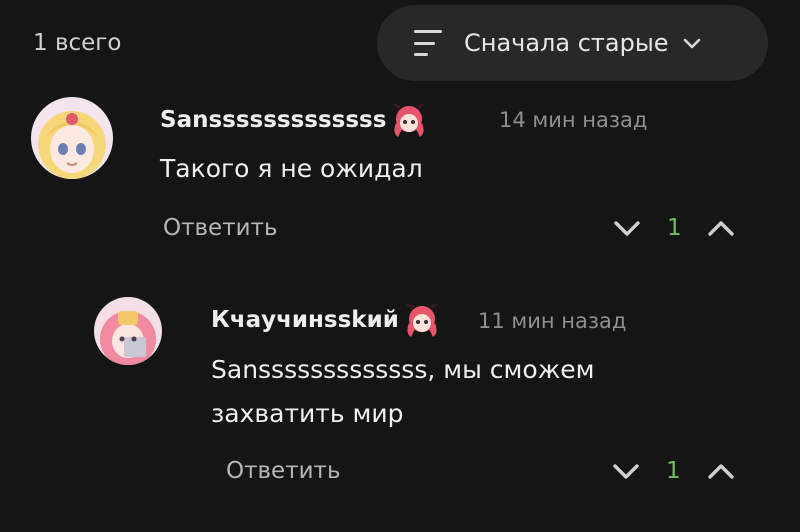 The image size is (800, 532). What do you see at coordinates (291, 168) in the screenshot?
I see `comment-text: Такого я не ожидал` at bounding box center [291, 168].